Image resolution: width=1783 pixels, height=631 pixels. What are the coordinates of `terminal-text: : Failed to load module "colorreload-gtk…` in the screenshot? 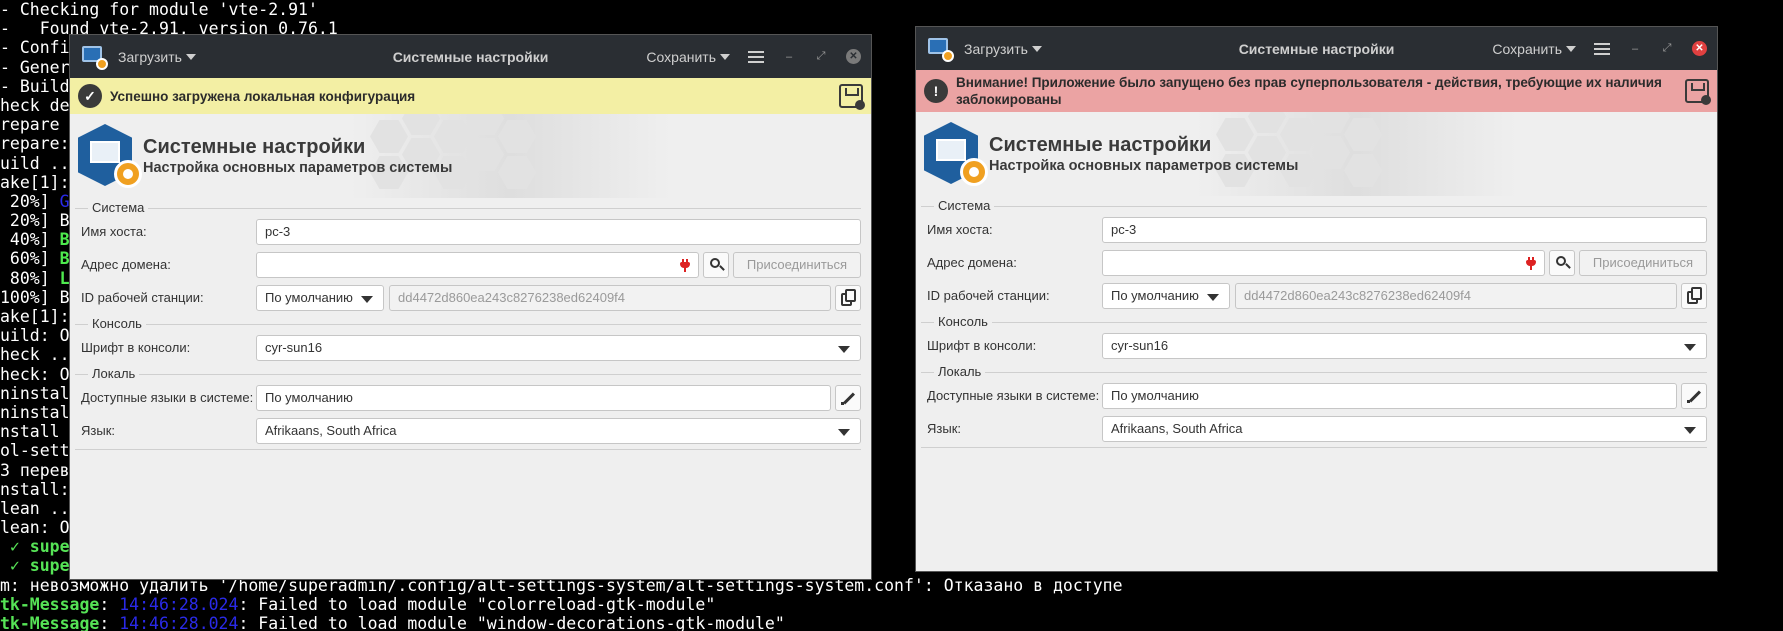 It's located at (477, 604).